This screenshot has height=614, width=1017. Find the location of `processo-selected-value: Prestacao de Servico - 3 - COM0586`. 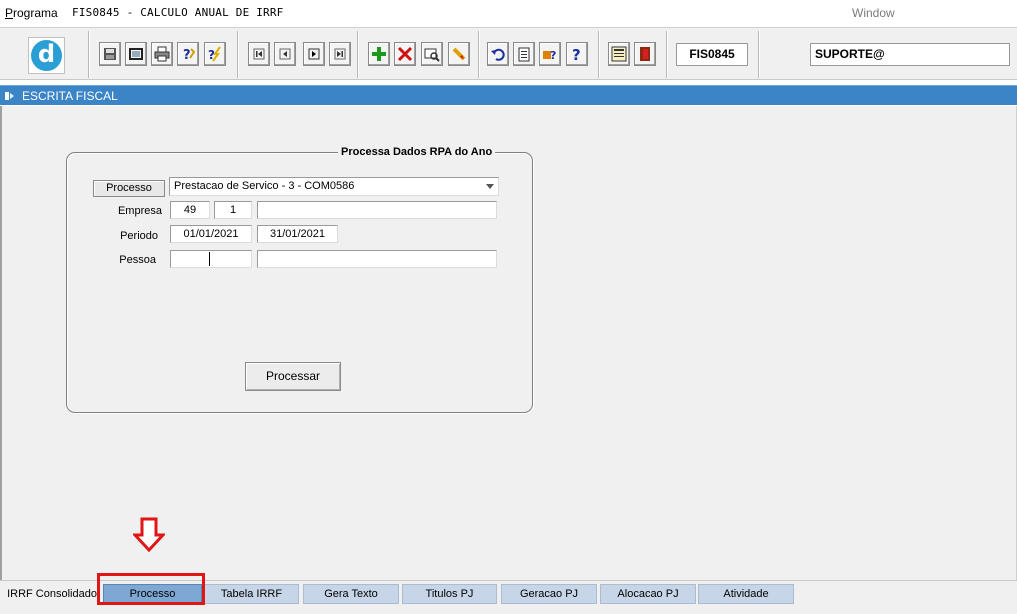

processo-selected-value: Prestacao de Servico - 3 - COM0586 is located at coordinates (264, 186).